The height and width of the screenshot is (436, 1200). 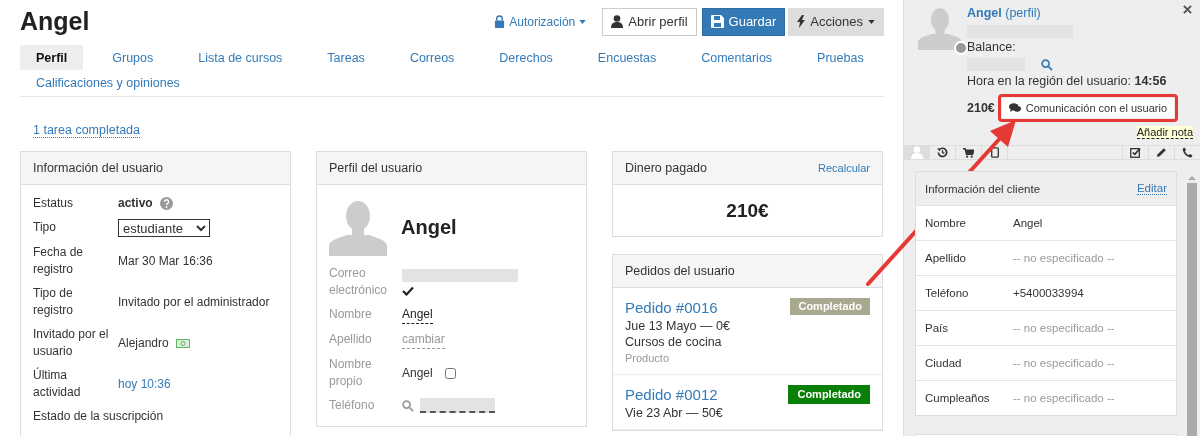 I want to click on open-profile-button: Abrir perfil, so click(x=649, y=21).